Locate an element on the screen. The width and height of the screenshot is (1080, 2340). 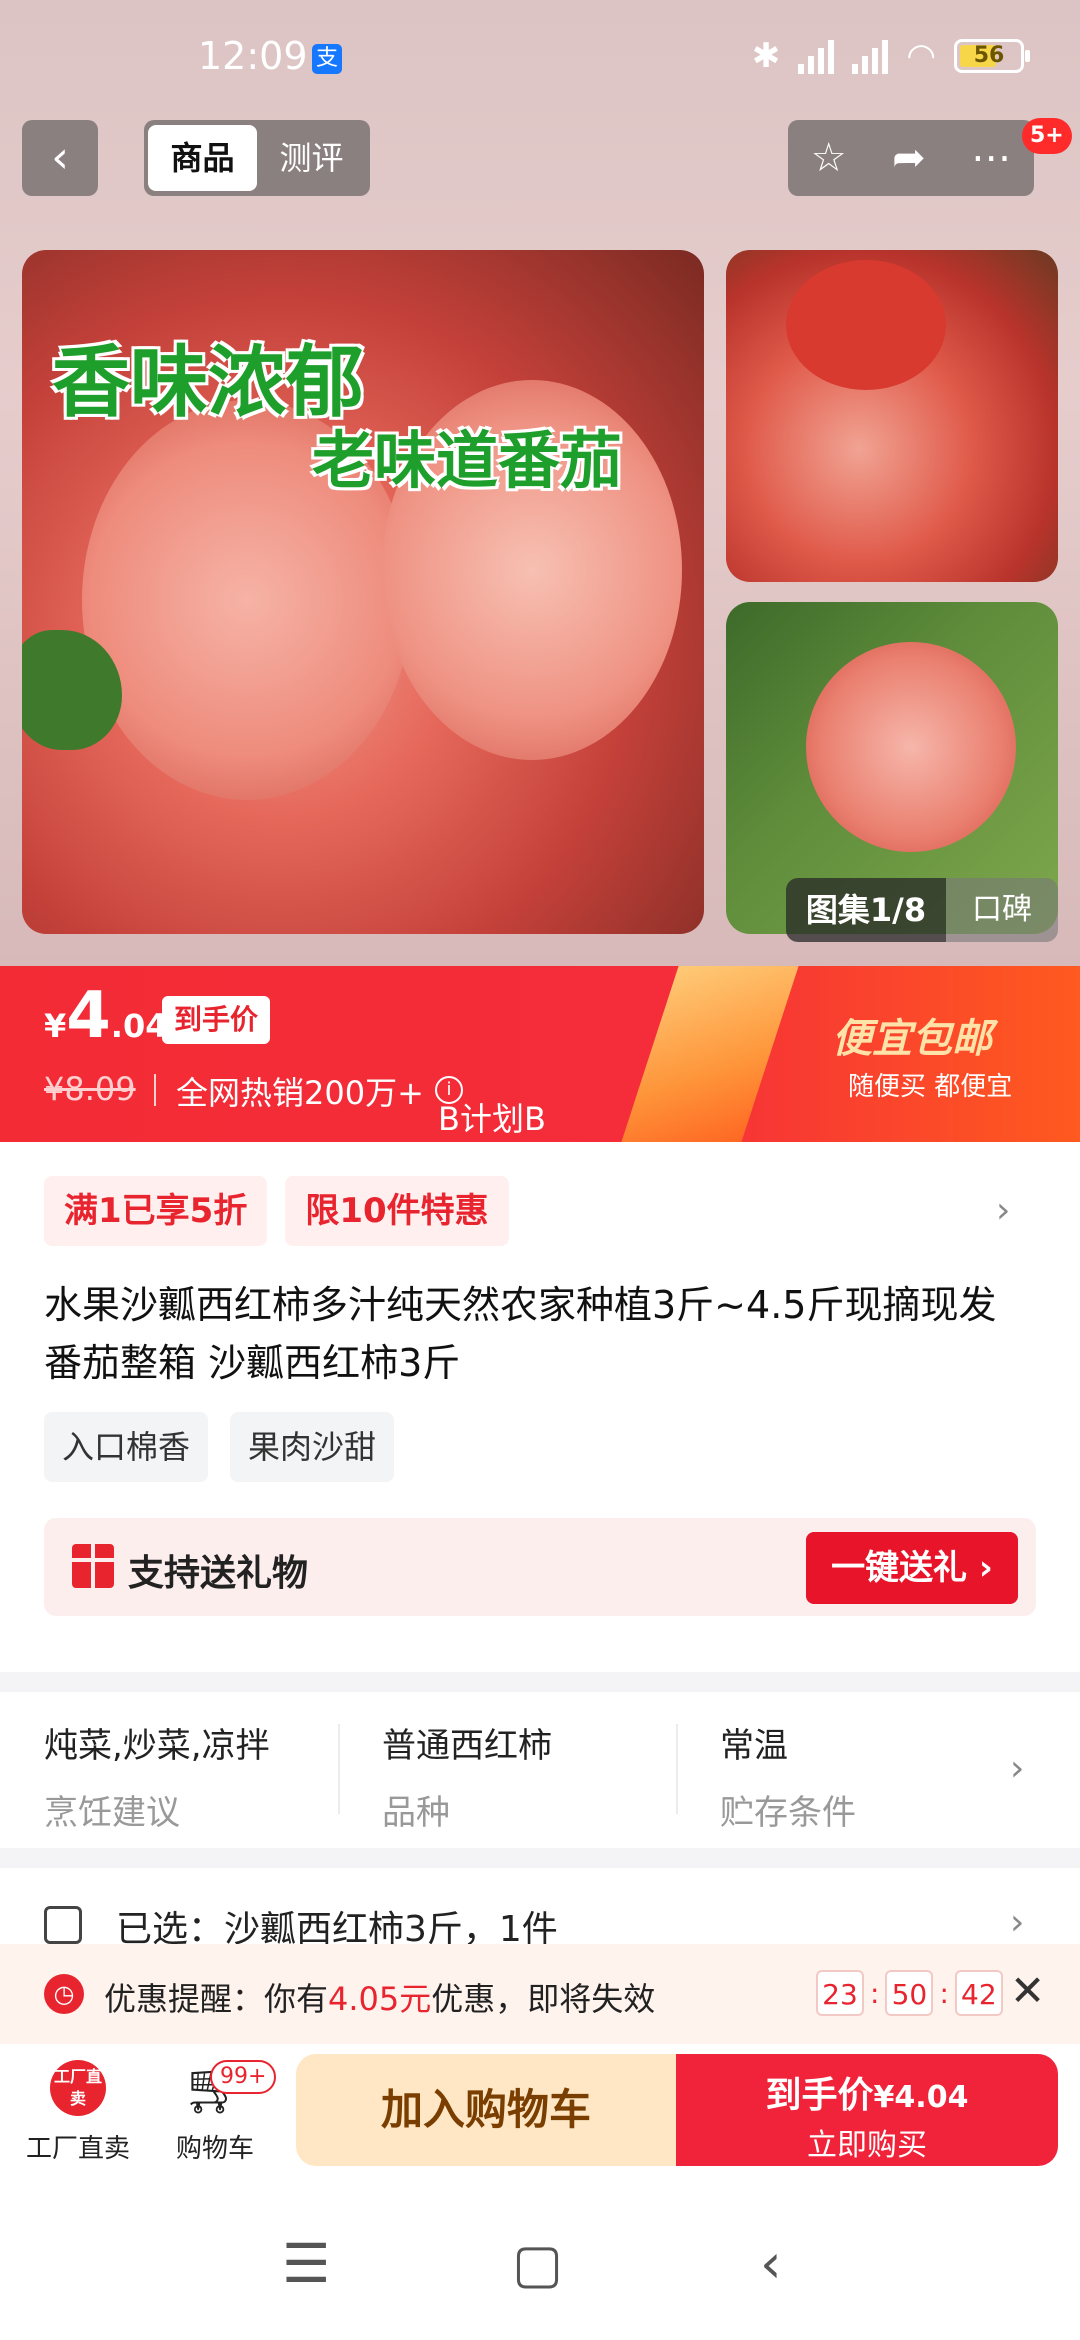
image-caption-line2: 老味道番茄 is located at coordinates (467, 460).